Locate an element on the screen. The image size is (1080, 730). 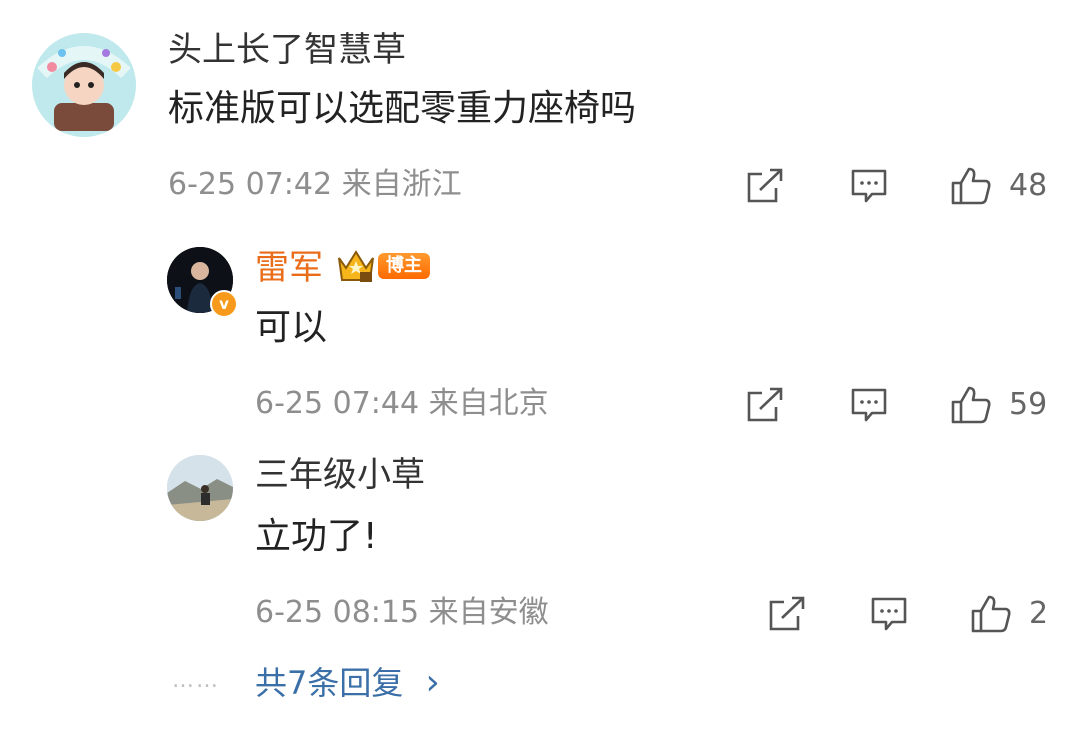
more-replies-label: 共7条回复 is located at coordinates (329, 683).